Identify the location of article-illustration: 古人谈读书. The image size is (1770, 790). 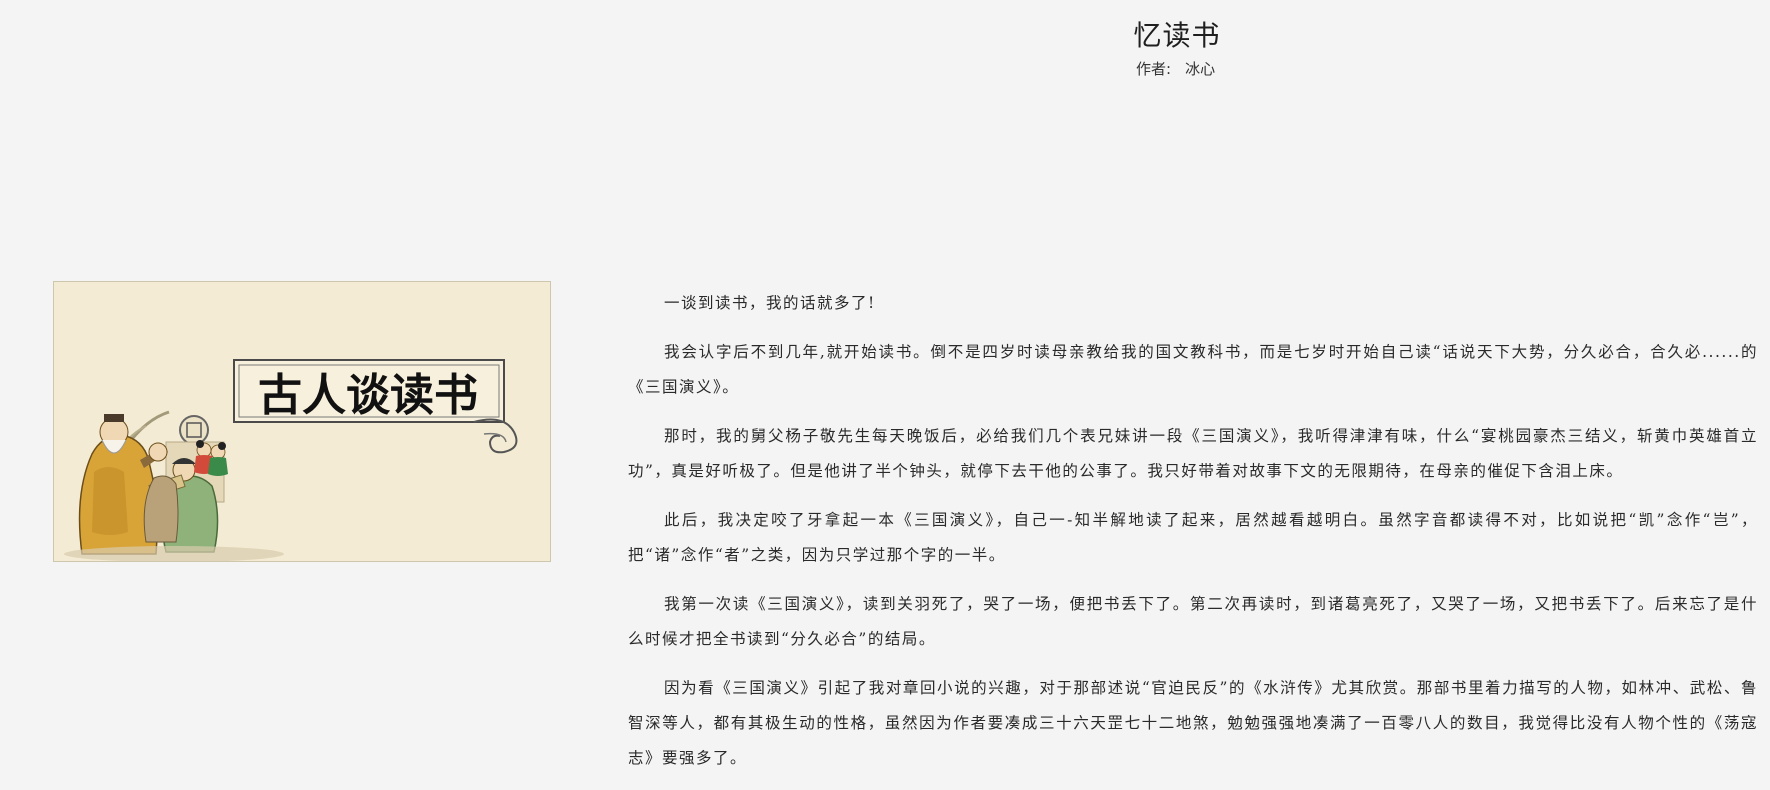
(302, 421).